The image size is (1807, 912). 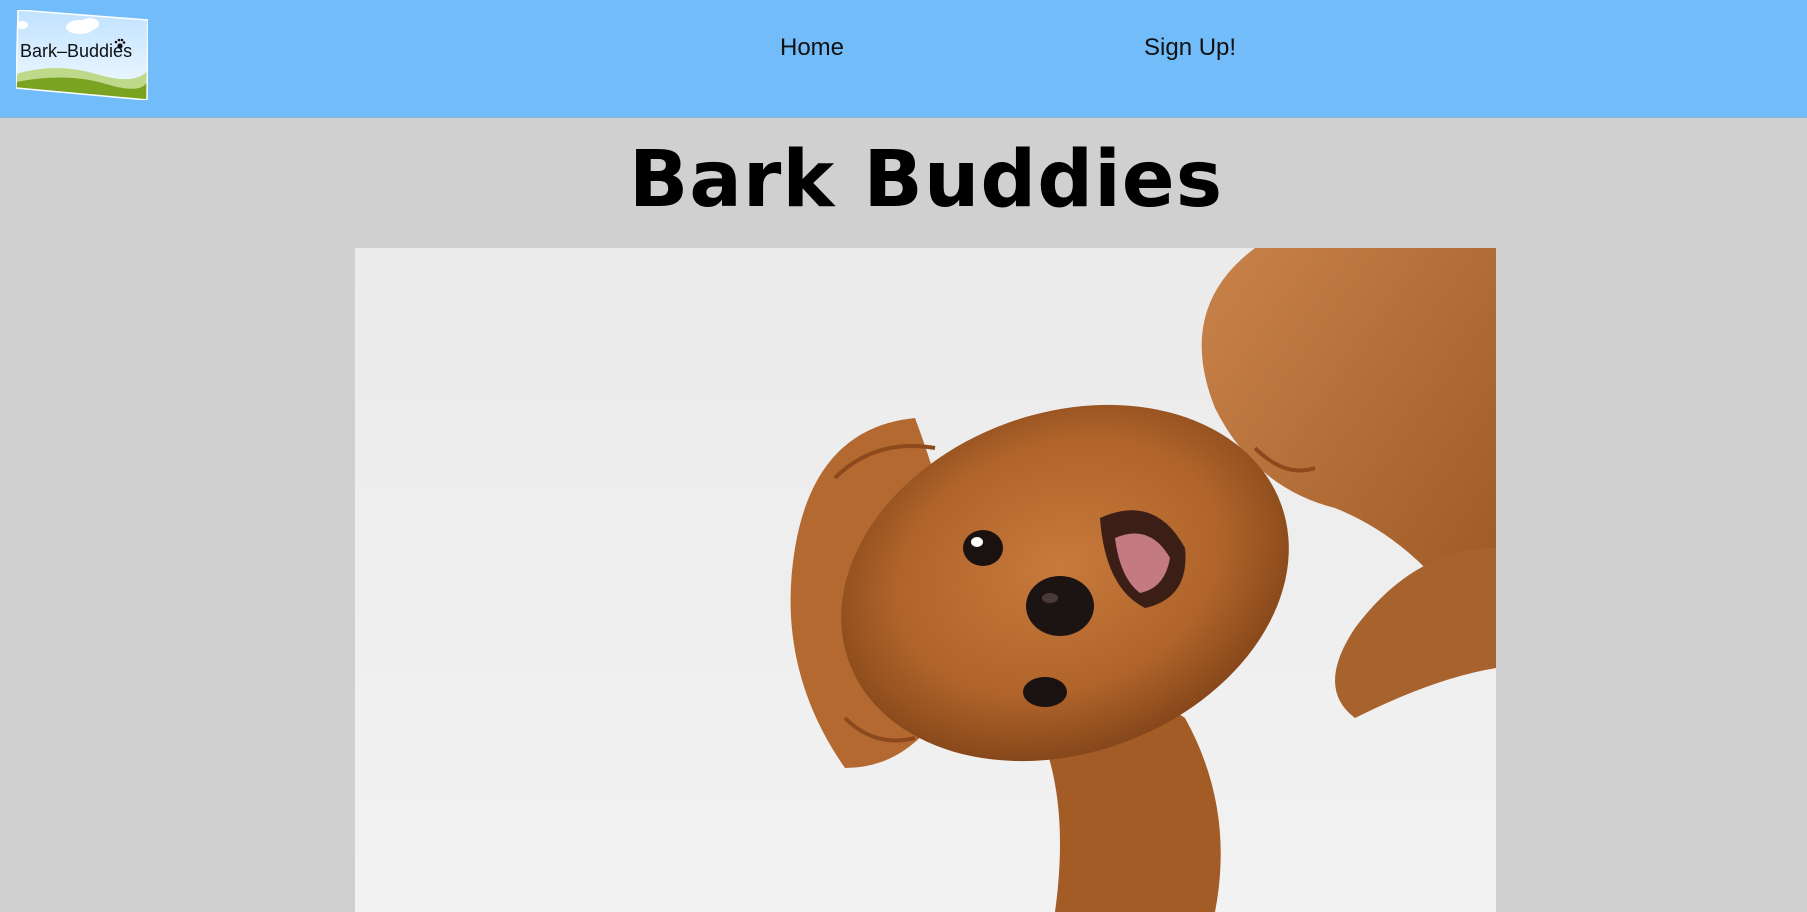 I want to click on nav-link-home: Home, so click(x=812, y=48).